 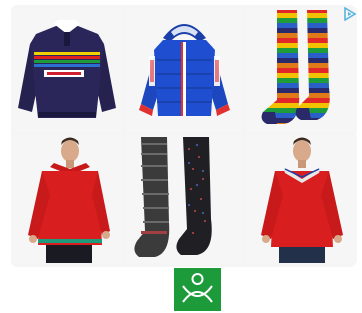 I want to click on product-tile-striped-socks, so click(x=302, y=70).